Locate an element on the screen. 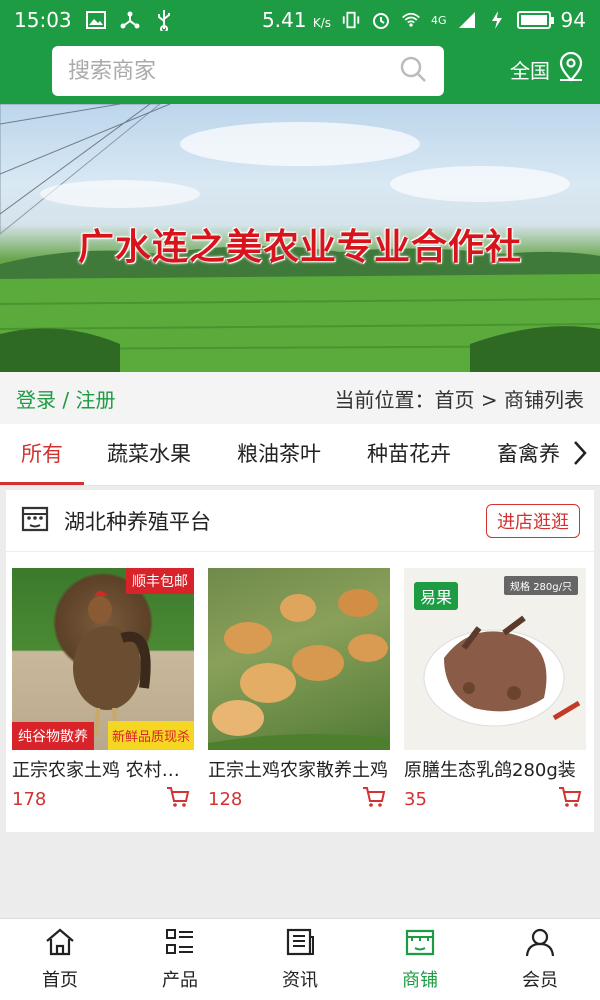 The width and height of the screenshot is (600, 1000). product-name: 原膳生态乳鸽280g装 is located at coordinates (496, 769).